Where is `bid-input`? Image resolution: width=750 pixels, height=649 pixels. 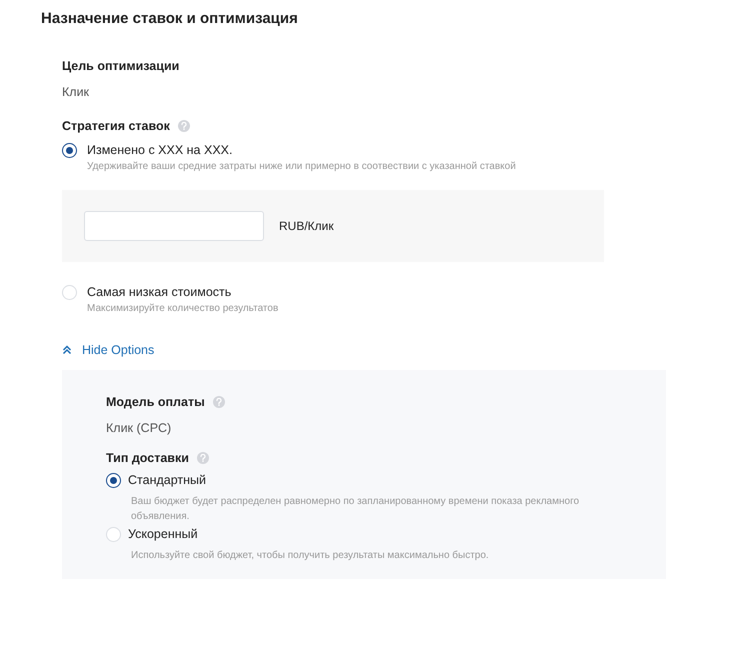 bid-input is located at coordinates (174, 226).